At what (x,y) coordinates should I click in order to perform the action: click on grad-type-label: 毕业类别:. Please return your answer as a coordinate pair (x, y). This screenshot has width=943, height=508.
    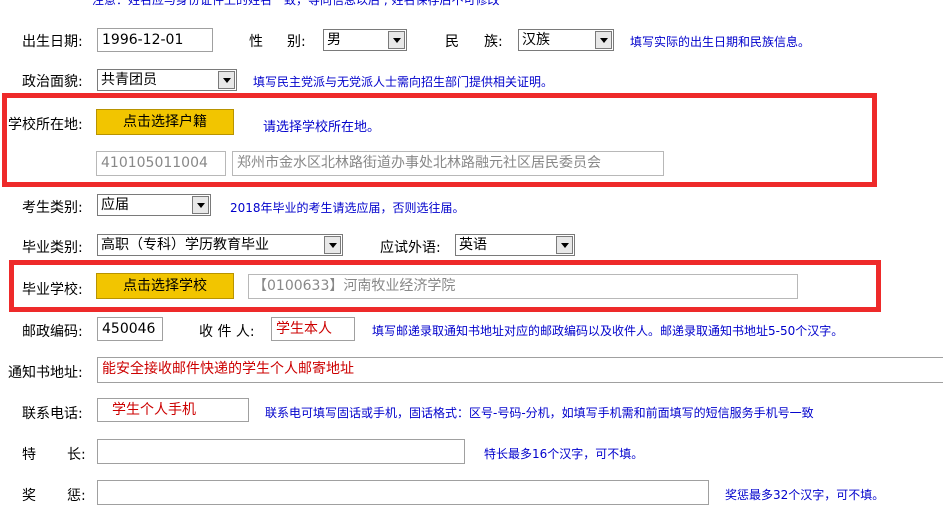
    Looking at the image, I should click on (52, 248).